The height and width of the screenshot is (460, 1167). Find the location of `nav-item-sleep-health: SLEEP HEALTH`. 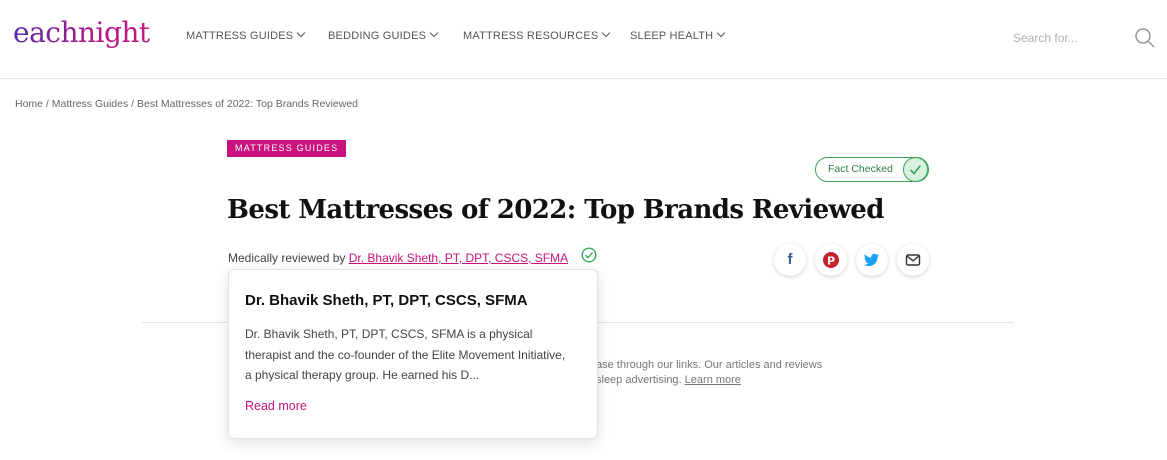

nav-item-sleep-health: SLEEP HEALTH is located at coordinates (678, 35).